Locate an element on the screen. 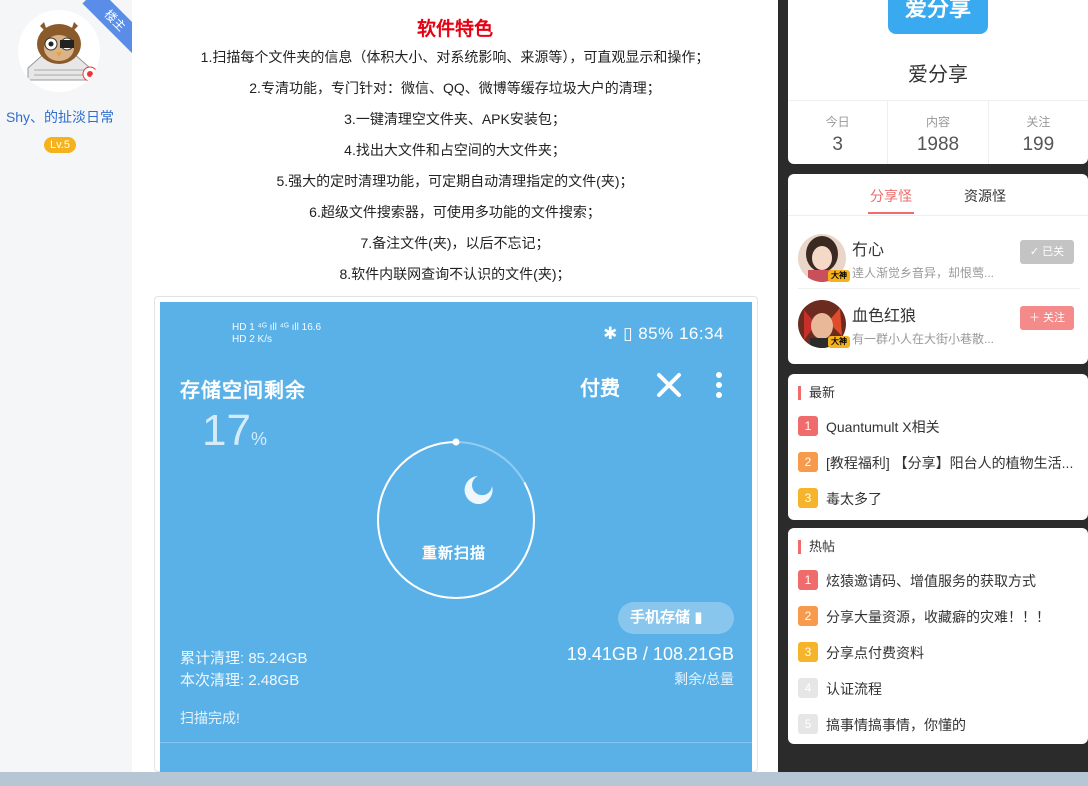 The height and width of the screenshot is (786, 1088). post-title: 分享大量资源，收藏癖的灾难！！！ is located at coordinates (954, 617).